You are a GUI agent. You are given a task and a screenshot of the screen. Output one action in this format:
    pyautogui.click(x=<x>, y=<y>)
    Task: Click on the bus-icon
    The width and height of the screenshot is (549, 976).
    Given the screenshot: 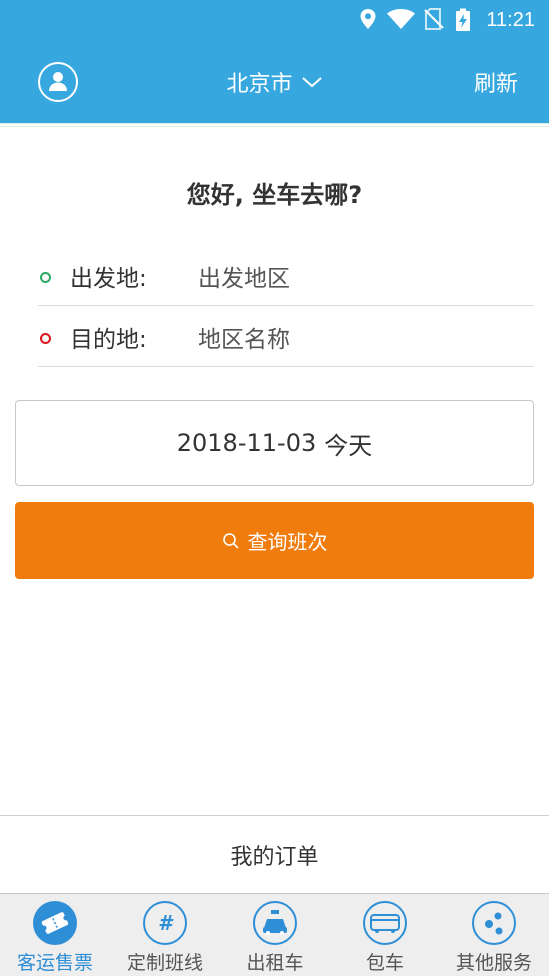 What is the action you would take?
    pyautogui.click(x=385, y=923)
    